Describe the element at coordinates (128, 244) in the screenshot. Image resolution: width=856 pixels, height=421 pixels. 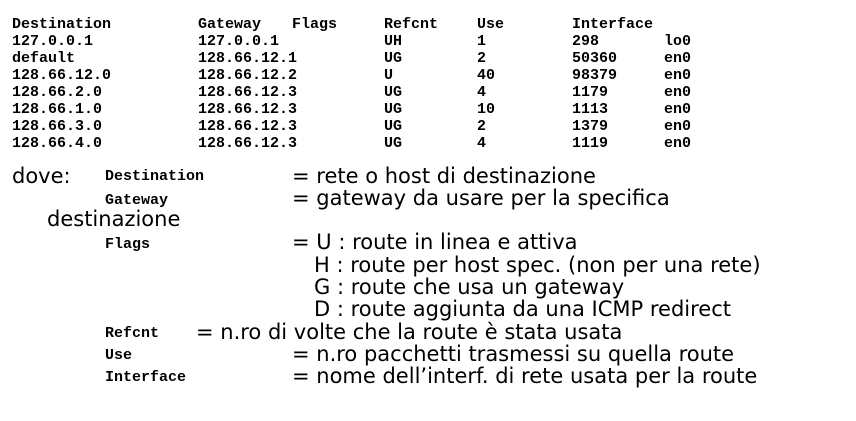
I see `flags-term: Flags` at that location.